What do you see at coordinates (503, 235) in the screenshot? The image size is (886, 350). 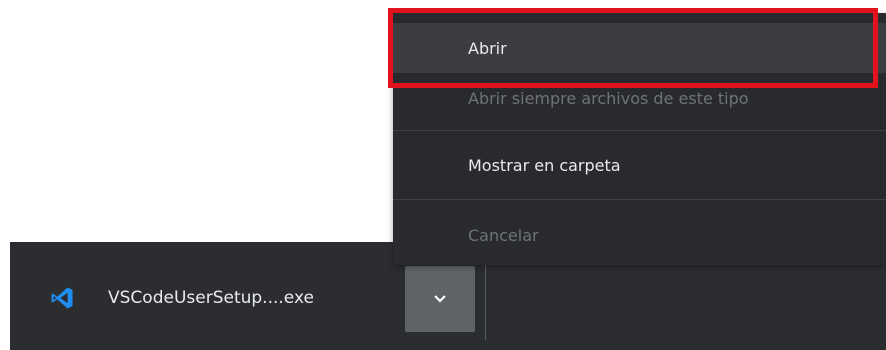 I see `menu-item-label: Cancelar` at bounding box center [503, 235].